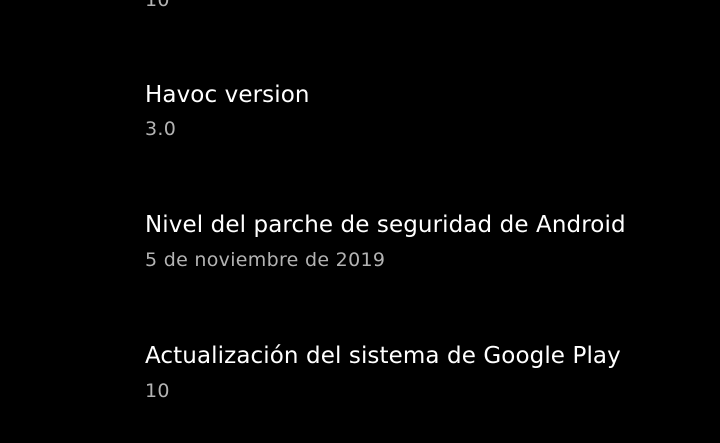 Image resolution: width=720 pixels, height=443 pixels. What do you see at coordinates (265, 260) in the screenshot?
I see `item-summary: 5 de noviembre de 2019` at bounding box center [265, 260].